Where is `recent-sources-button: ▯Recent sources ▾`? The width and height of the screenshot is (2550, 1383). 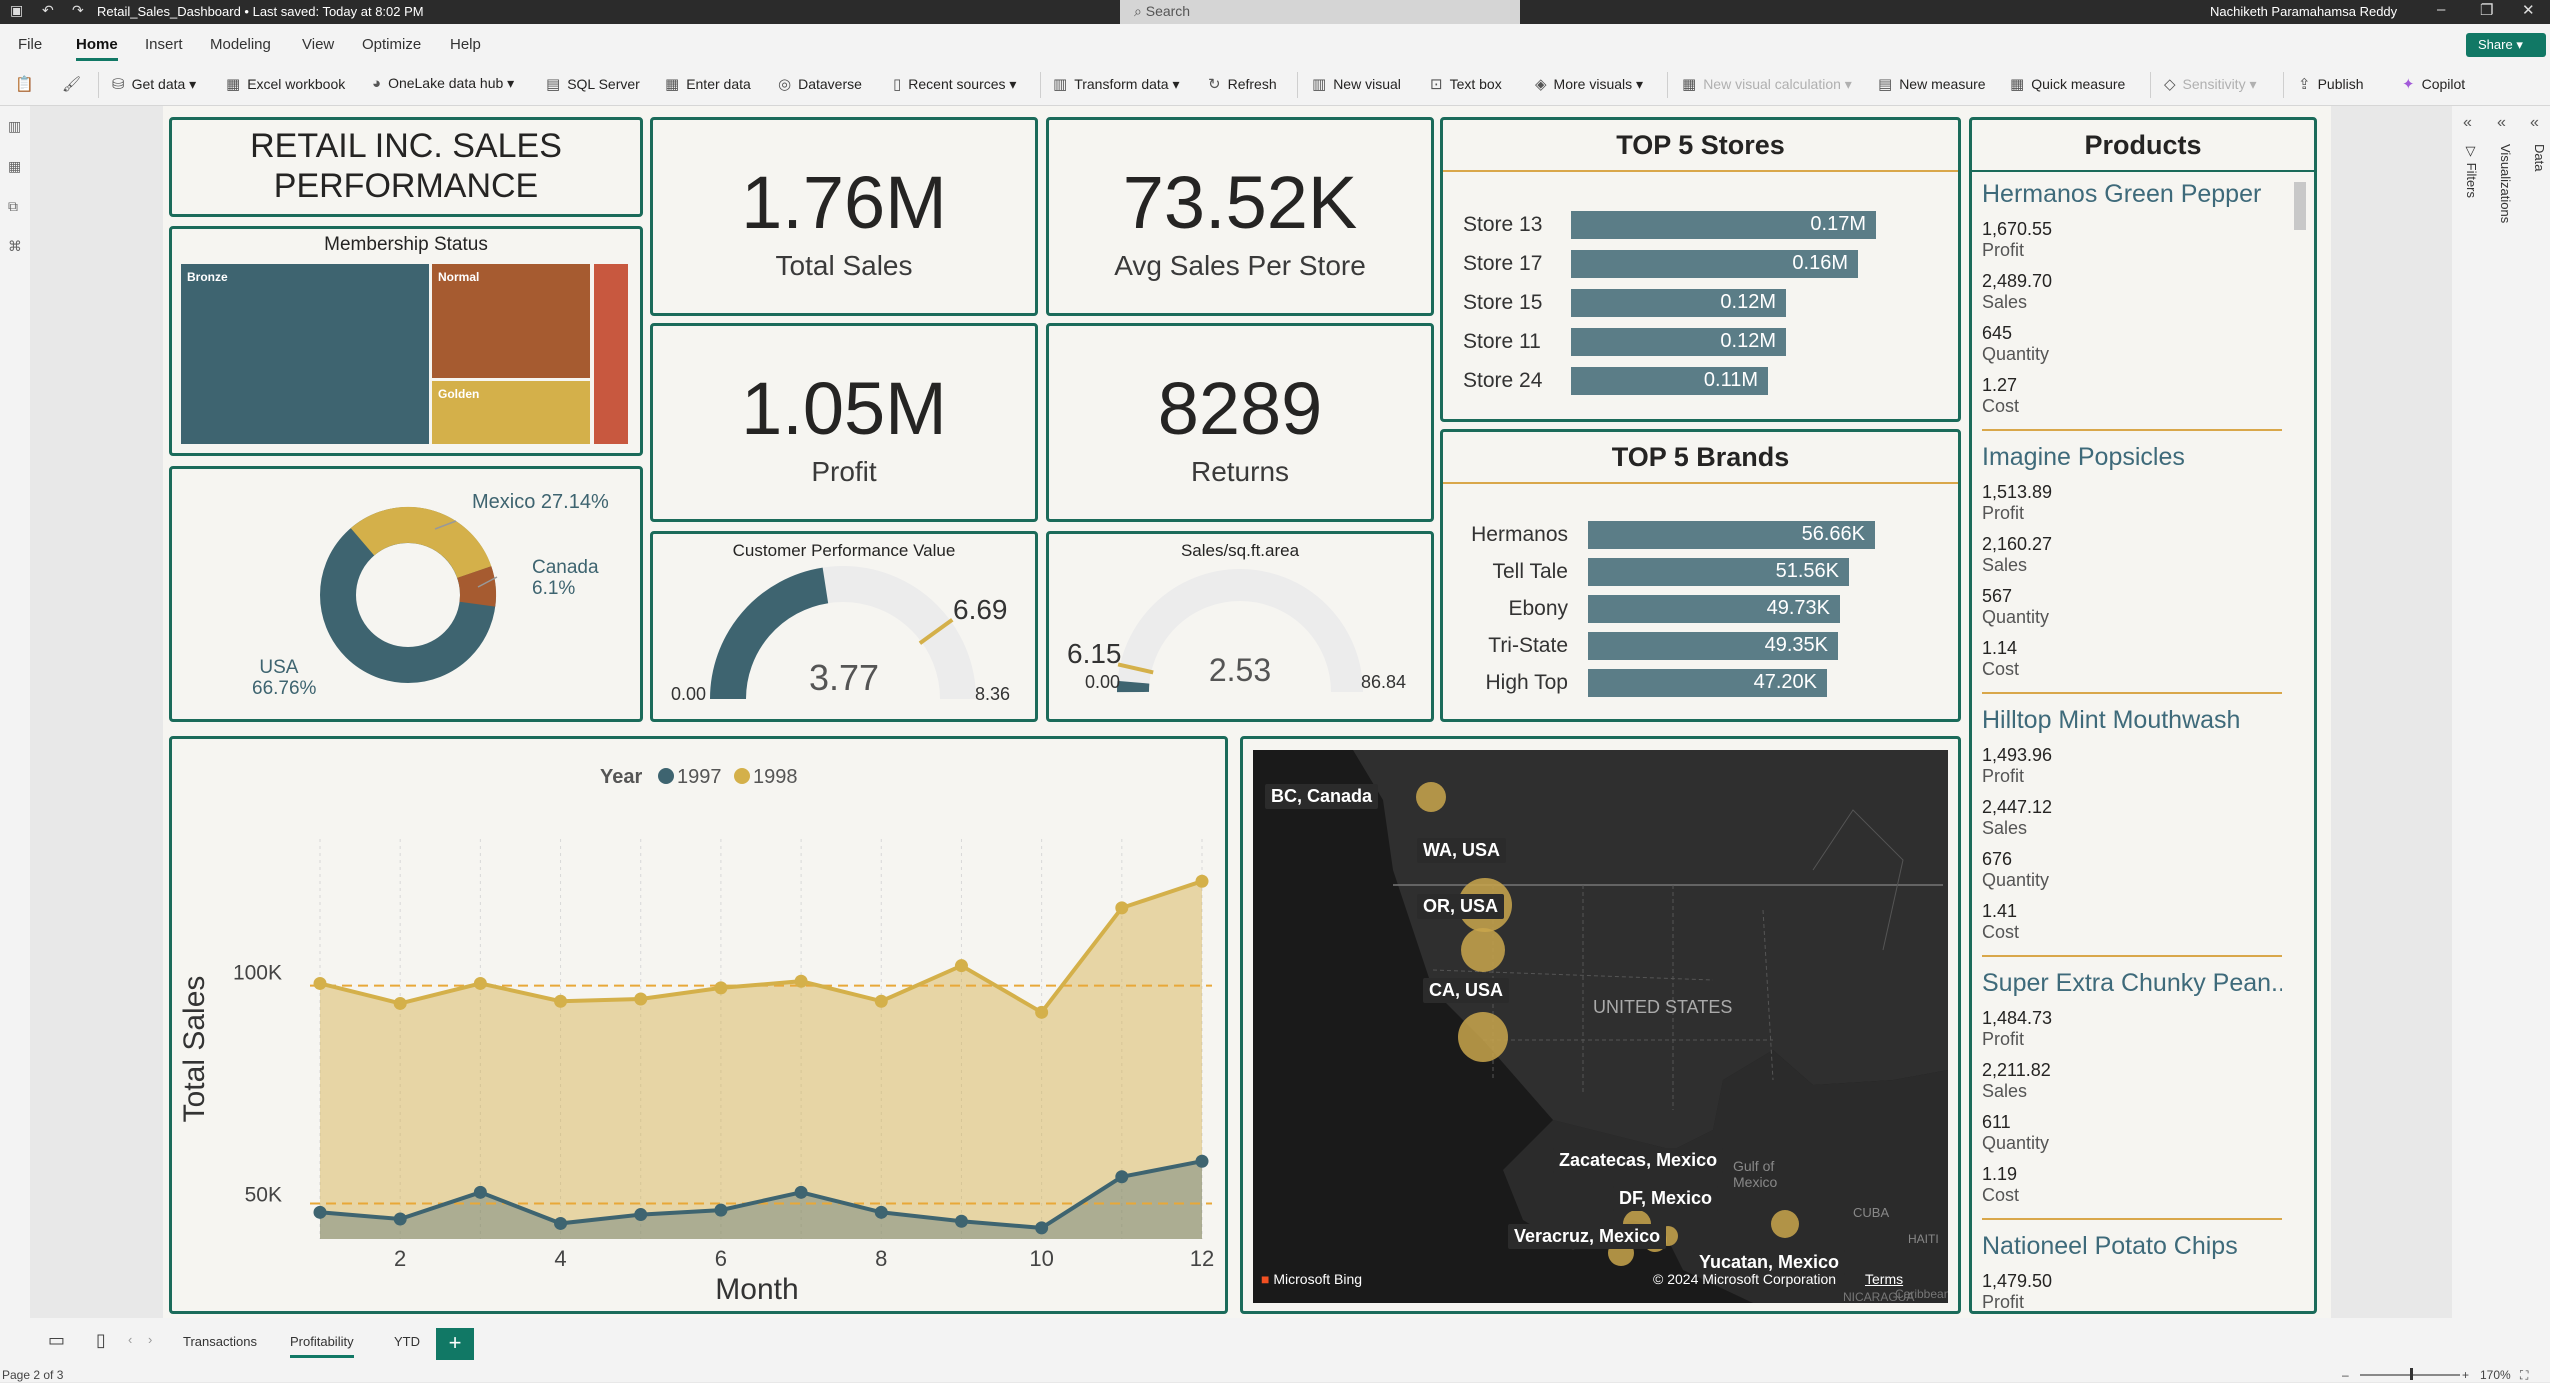
recent-sources-button: ▯Recent sources ▾ is located at coordinates (954, 84).